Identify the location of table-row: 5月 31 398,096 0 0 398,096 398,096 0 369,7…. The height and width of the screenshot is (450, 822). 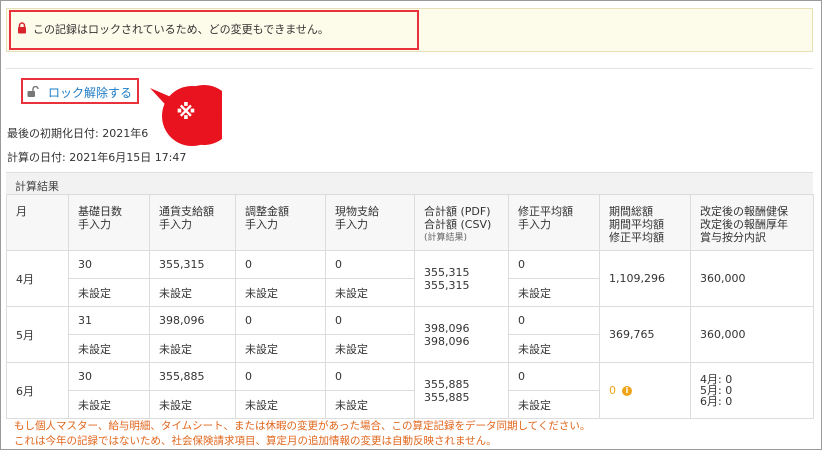
(410, 334).